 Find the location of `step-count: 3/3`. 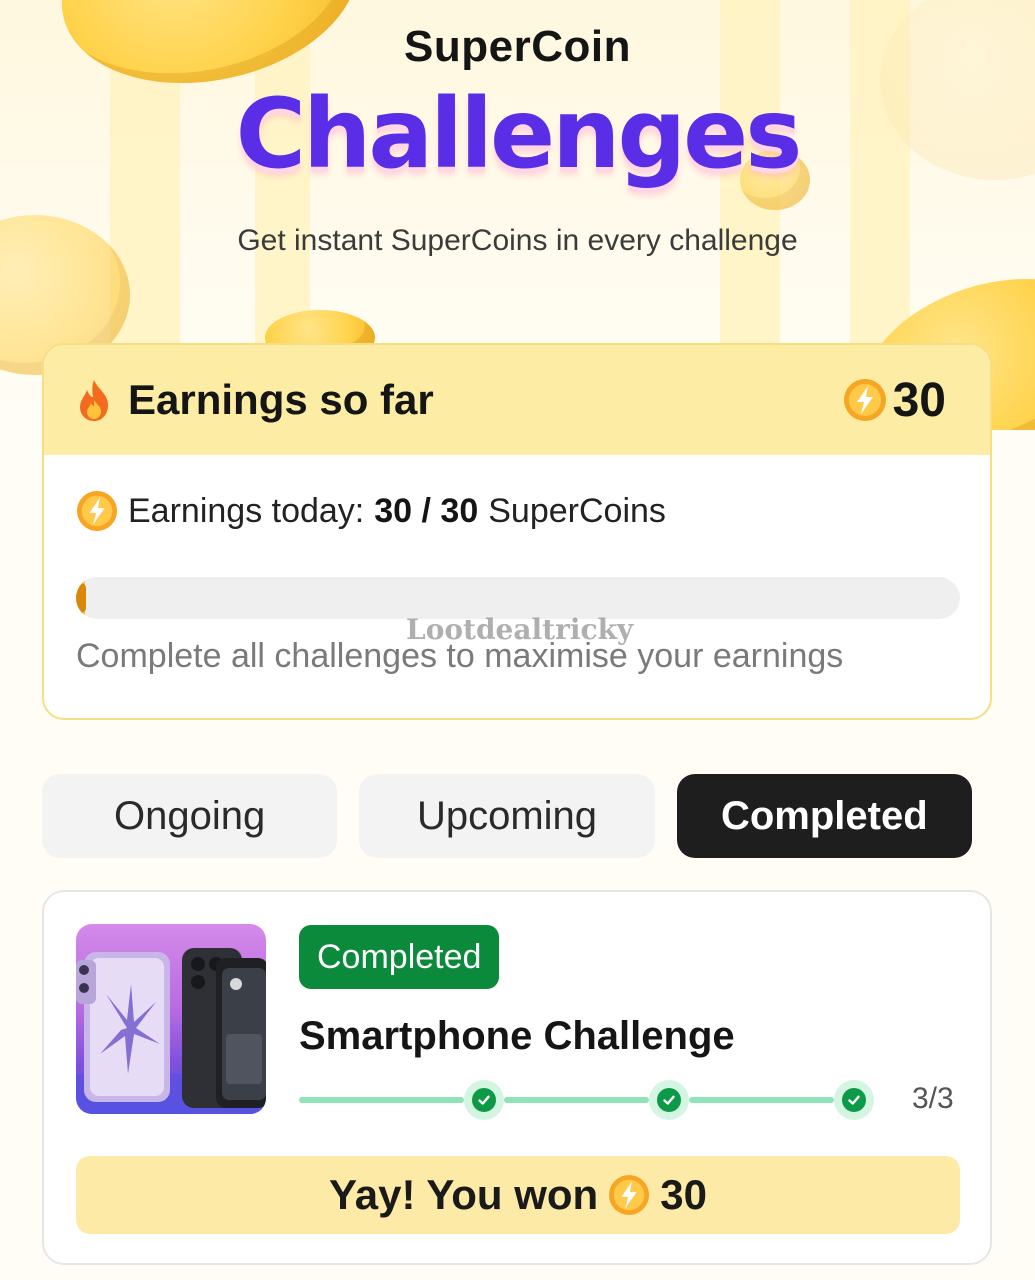

step-count: 3/3 is located at coordinates (933, 1098).